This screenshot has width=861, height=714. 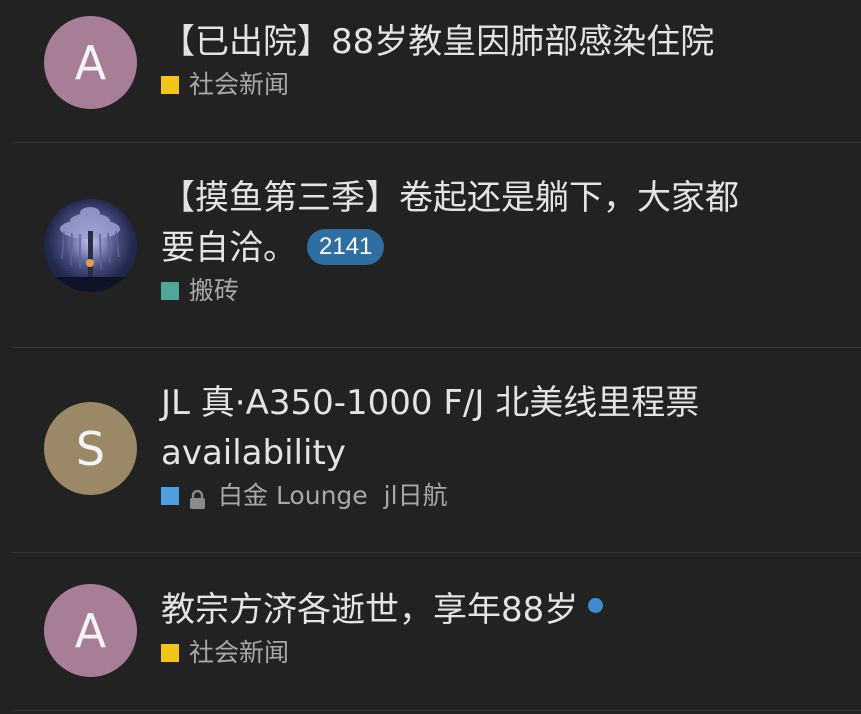 I want to click on topic-title-link: 教宗方济各逝世，享年88岁, so click(x=506, y=610).